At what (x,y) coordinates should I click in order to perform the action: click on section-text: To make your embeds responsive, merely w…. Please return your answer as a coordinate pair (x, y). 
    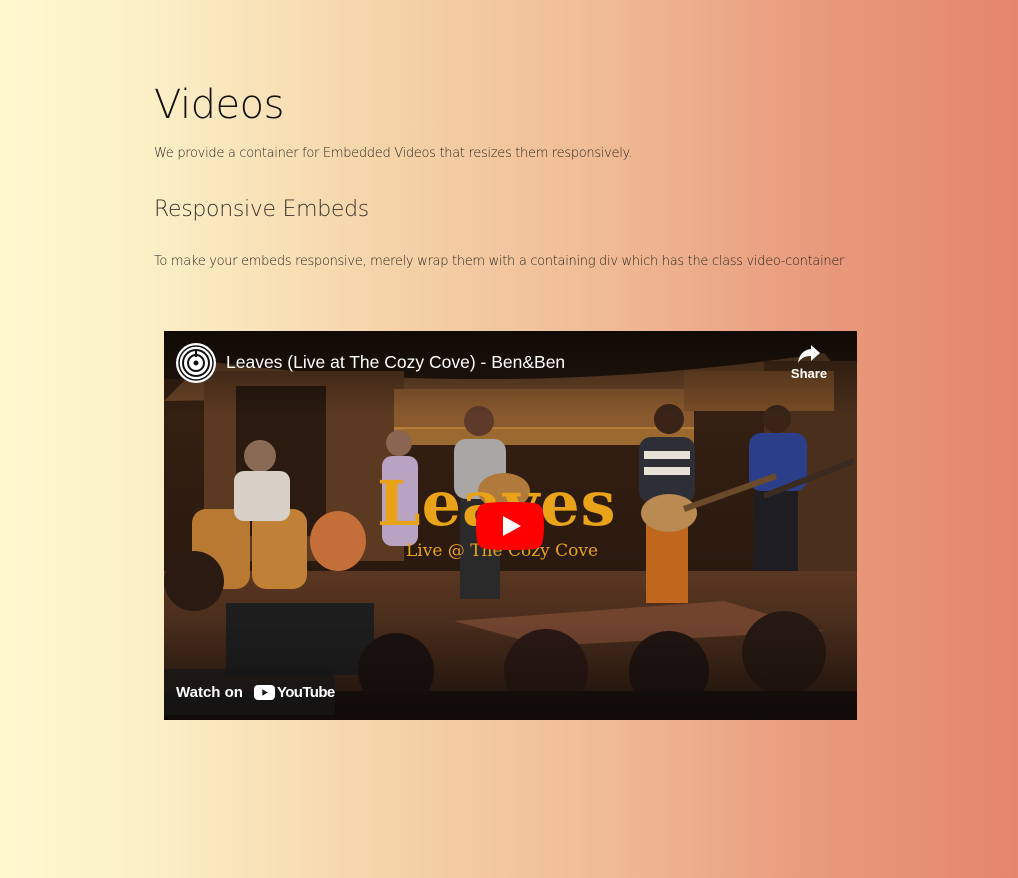
    Looking at the image, I should click on (499, 261).